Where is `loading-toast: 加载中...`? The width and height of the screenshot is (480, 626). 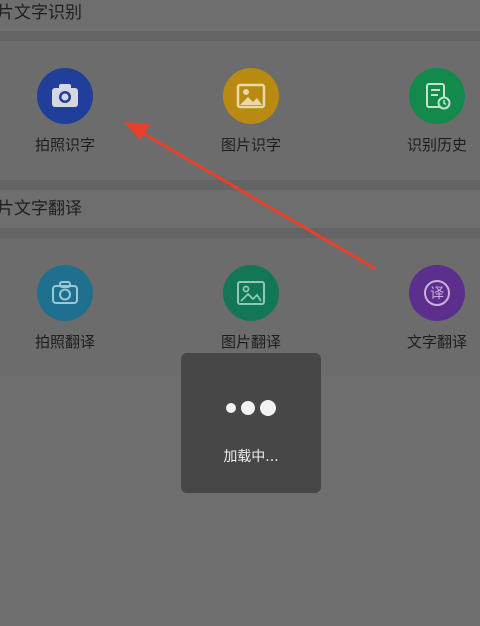
loading-toast: 加载中... is located at coordinates (251, 423).